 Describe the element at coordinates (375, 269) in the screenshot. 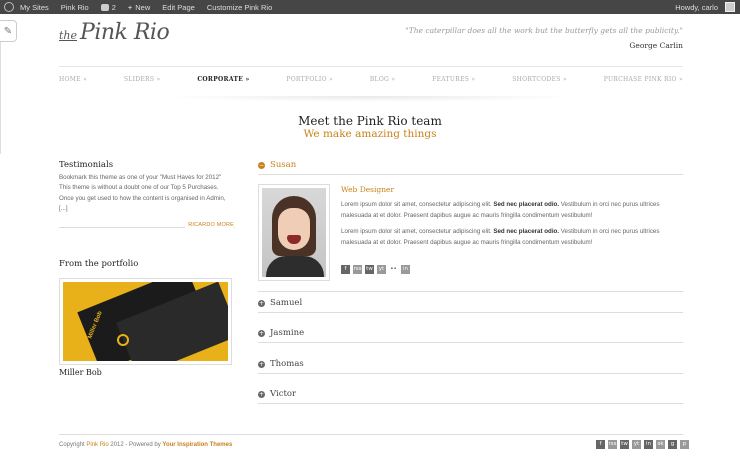

I see `member-social-links: f rss tw yt •• in` at that location.